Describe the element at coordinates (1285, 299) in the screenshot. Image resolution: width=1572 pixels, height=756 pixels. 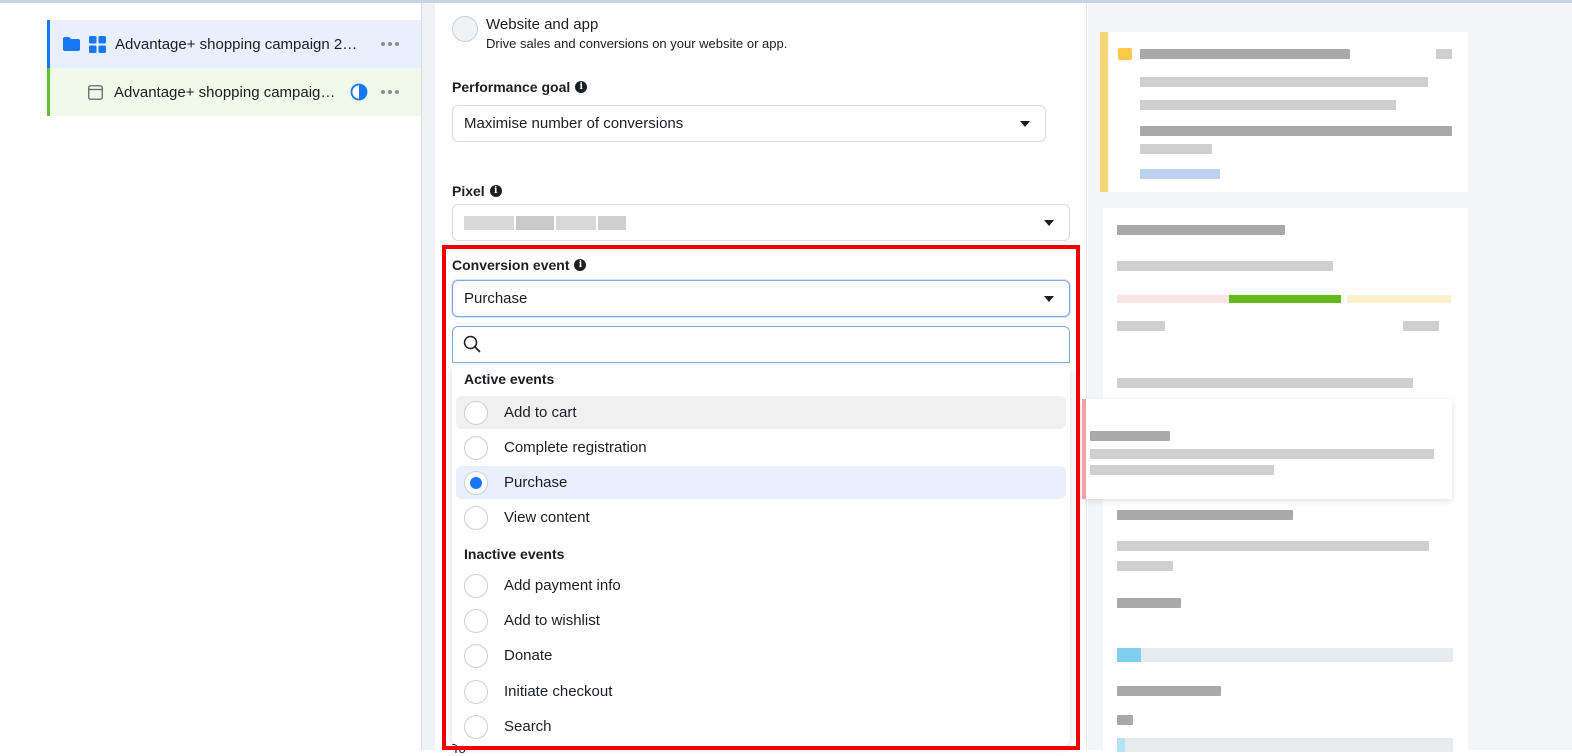
I see `range-bar-mid` at that location.